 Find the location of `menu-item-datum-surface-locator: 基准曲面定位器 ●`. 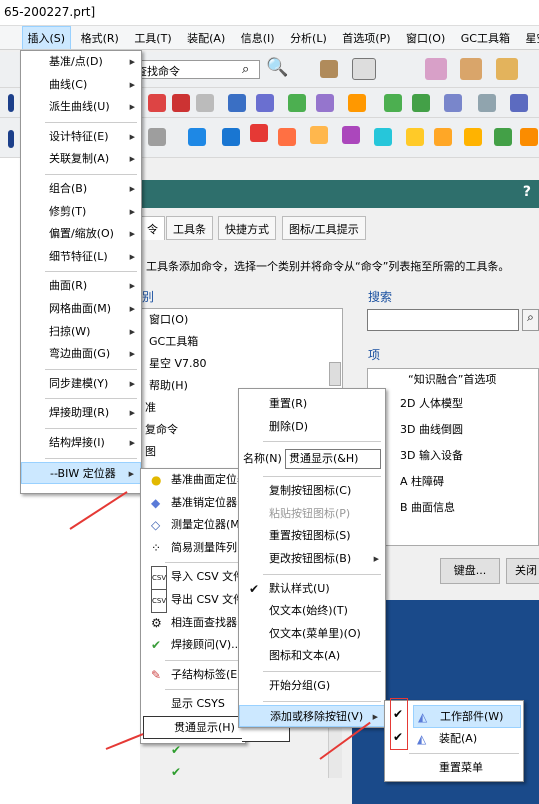

menu-item-datum-surface-locator: 基准曲面定位器 ● is located at coordinates (194, 480).